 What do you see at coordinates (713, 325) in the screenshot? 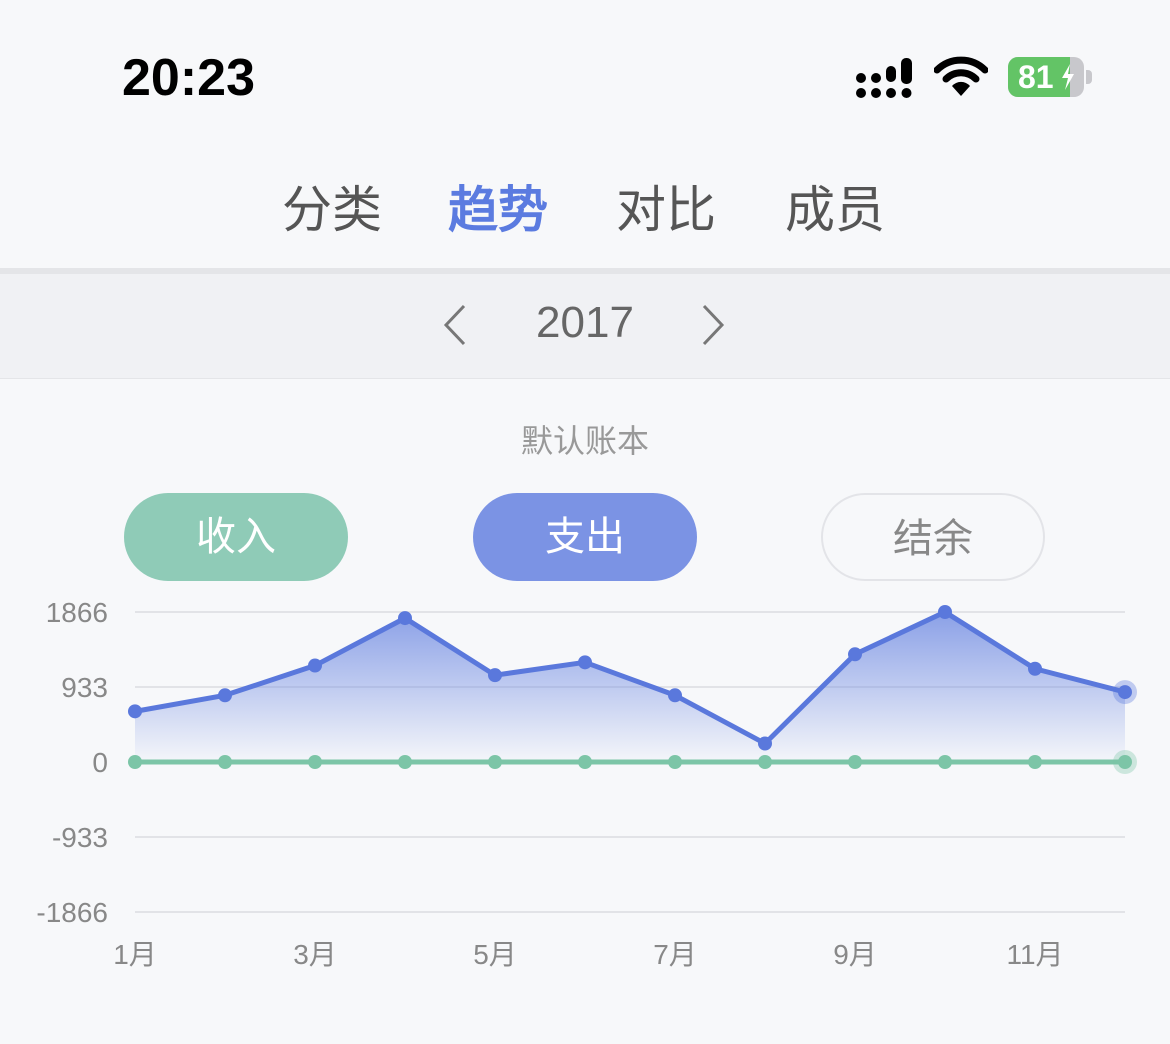
I see `chevron-right-icon` at bounding box center [713, 325].